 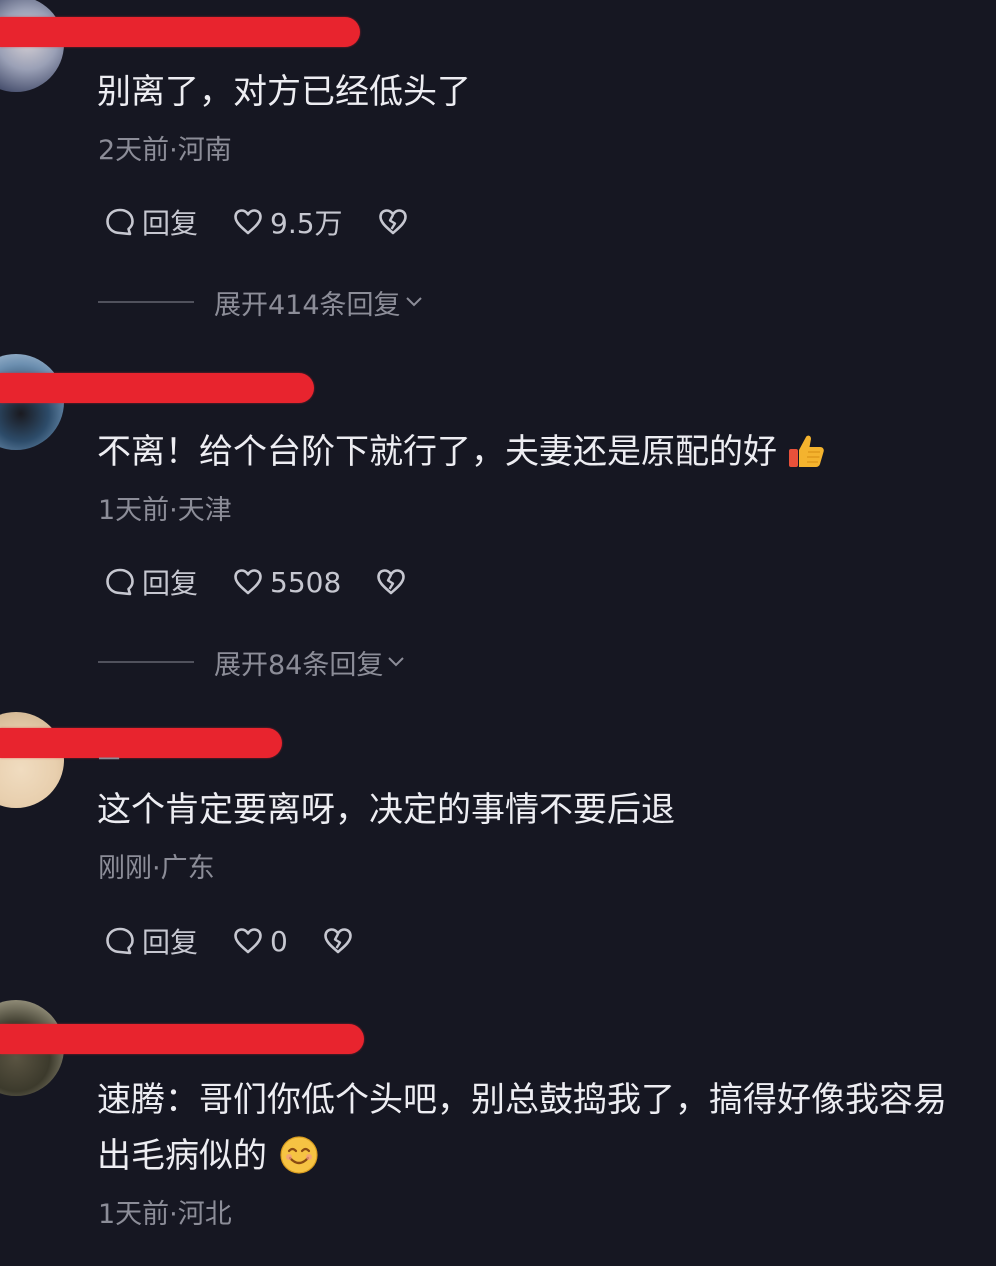 What do you see at coordinates (299, 665) in the screenshot?
I see `expand-replies-label: 展开84条回复` at bounding box center [299, 665].